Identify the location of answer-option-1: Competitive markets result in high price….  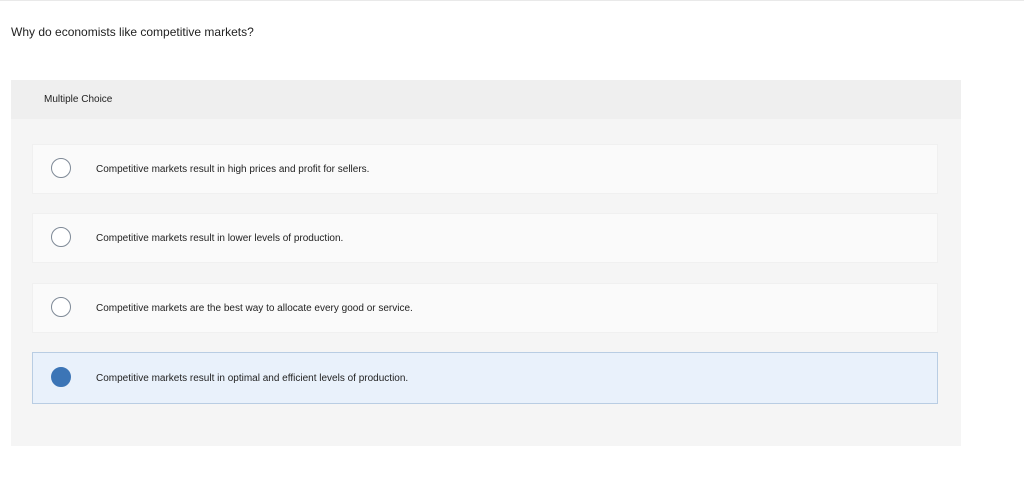
(485, 169).